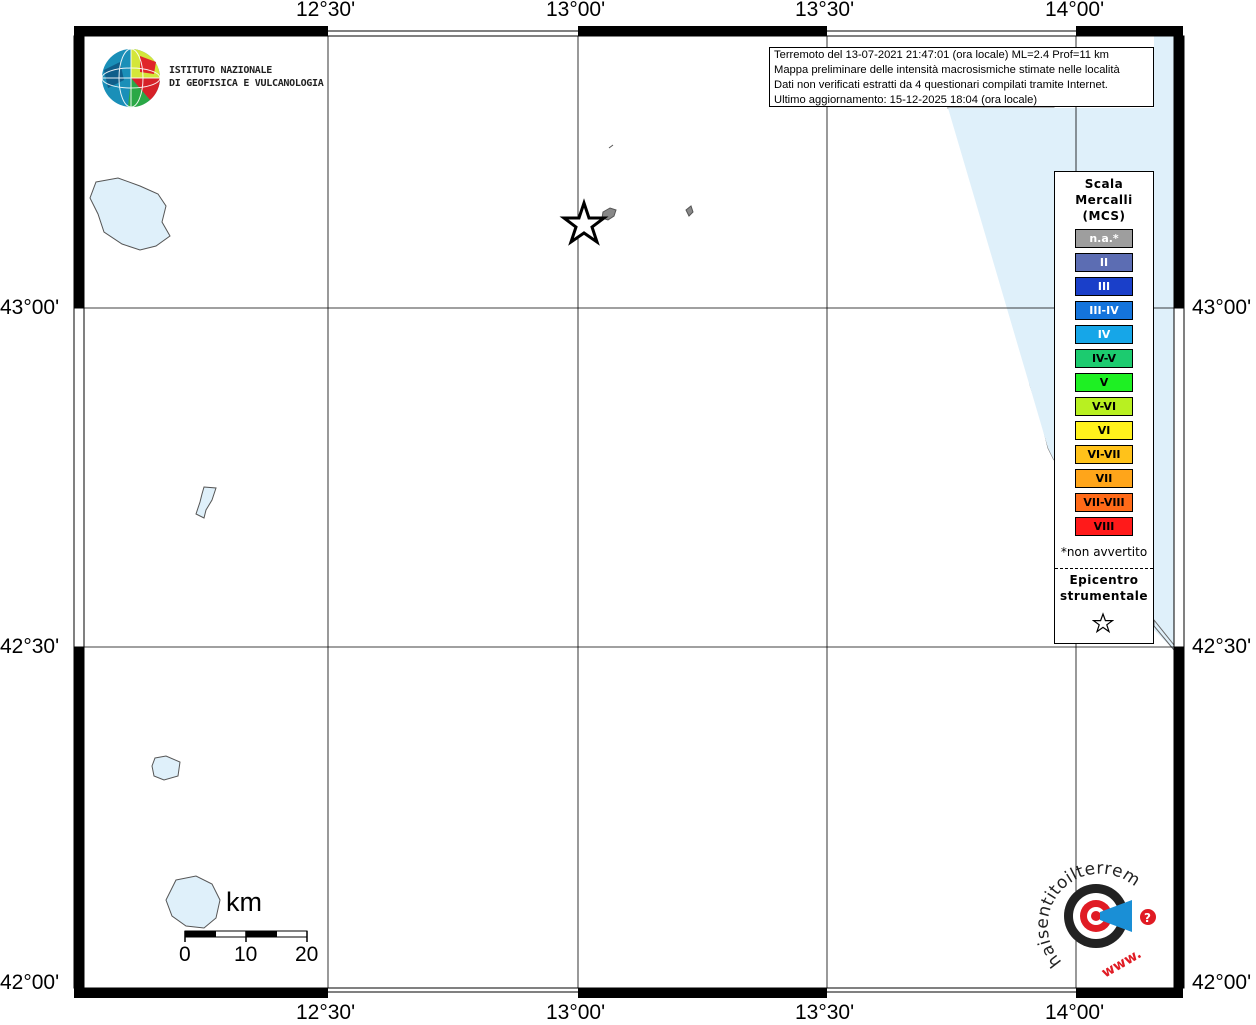 This screenshot has width=1256, height=1025. Describe the element at coordinates (326, 10) in the screenshot. I see `top-lon-label-1: 12°30'` at that location.